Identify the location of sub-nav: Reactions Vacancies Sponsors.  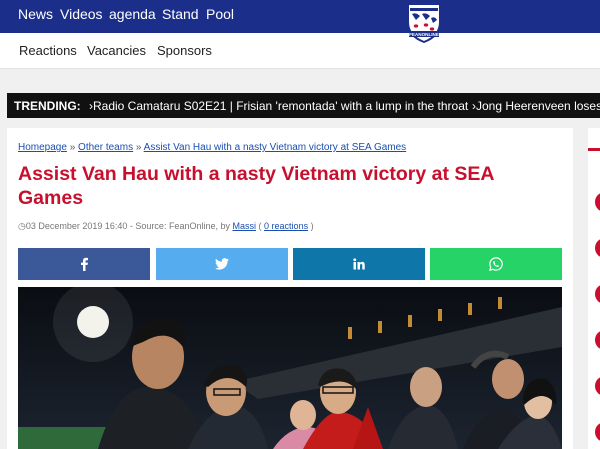
(300, 51).